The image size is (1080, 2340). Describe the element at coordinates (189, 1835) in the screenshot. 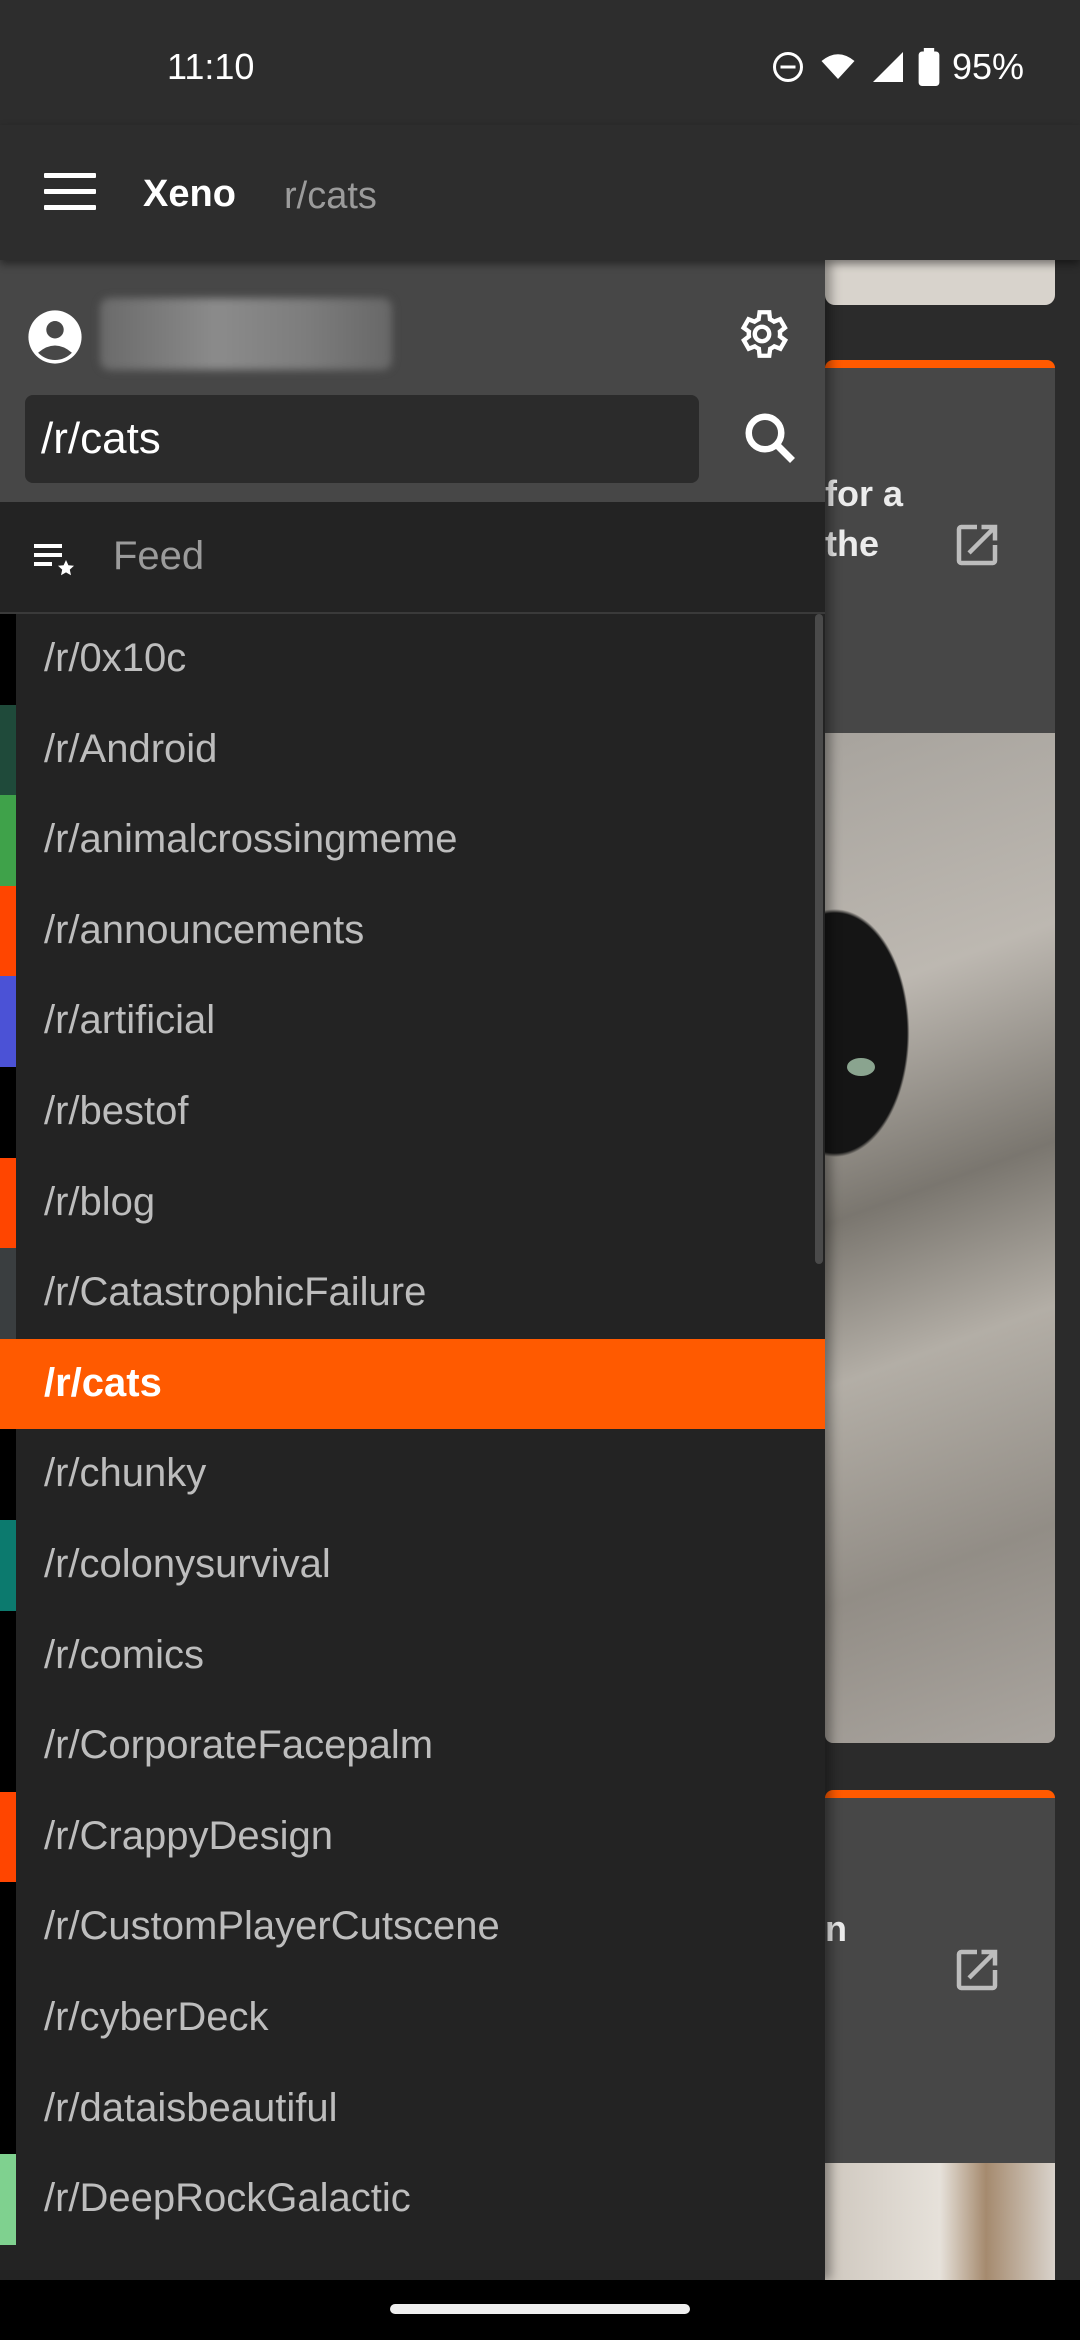

I see `subreddit-label: /r/CrappyDesign` at that location.